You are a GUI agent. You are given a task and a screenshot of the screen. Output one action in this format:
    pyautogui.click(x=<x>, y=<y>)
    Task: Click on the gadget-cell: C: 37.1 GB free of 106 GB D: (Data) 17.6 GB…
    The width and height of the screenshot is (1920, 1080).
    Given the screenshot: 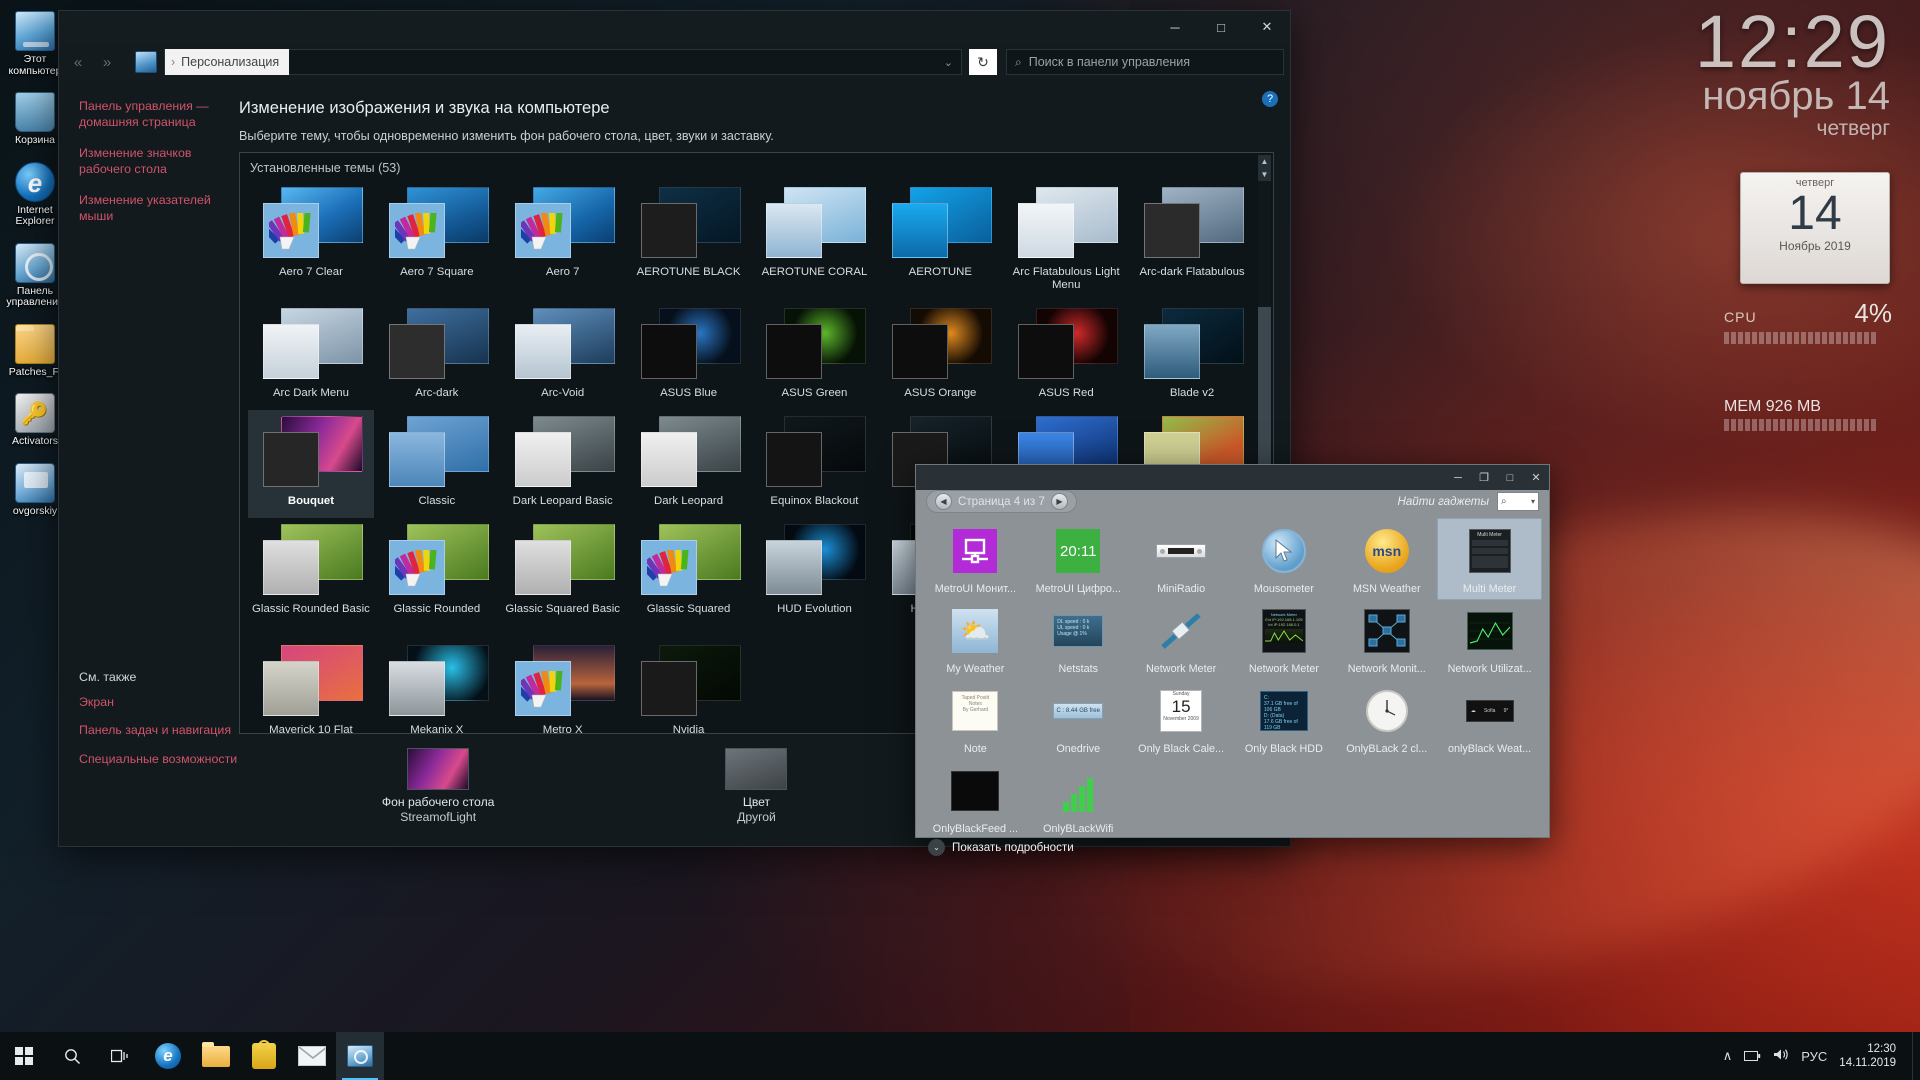 What is the action you would take?
    pyautogui.click(x=1284, y=719)
    